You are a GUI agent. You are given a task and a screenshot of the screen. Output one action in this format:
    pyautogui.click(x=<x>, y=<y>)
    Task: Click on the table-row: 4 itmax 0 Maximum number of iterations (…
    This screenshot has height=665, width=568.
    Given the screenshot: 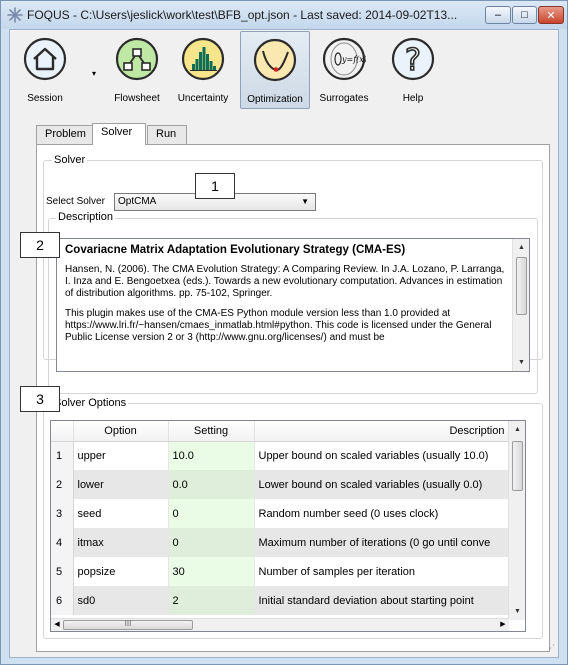 What is the action you would take?
    pyautogui.click(x=280, y=542)
    